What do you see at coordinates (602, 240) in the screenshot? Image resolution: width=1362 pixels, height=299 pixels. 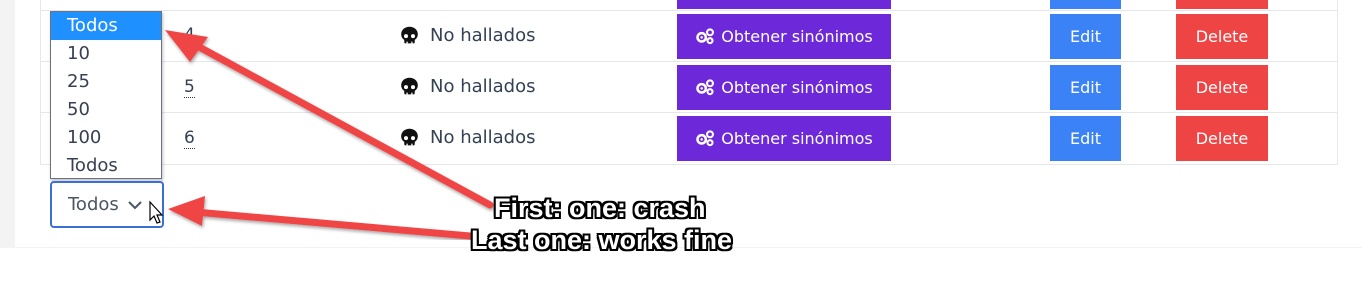 I see `annotation-line-2: Last one: works fine` at bounding box center [602, 240].